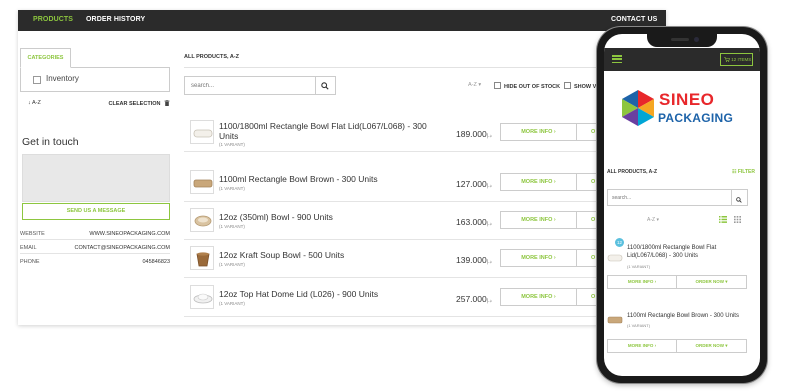 The height and width of the screenshot is (392, 800). What do you see at coordinates (617, 59) in the screenshot?
I see `hamburger-menu-icon` at bounding box center [617, 59].